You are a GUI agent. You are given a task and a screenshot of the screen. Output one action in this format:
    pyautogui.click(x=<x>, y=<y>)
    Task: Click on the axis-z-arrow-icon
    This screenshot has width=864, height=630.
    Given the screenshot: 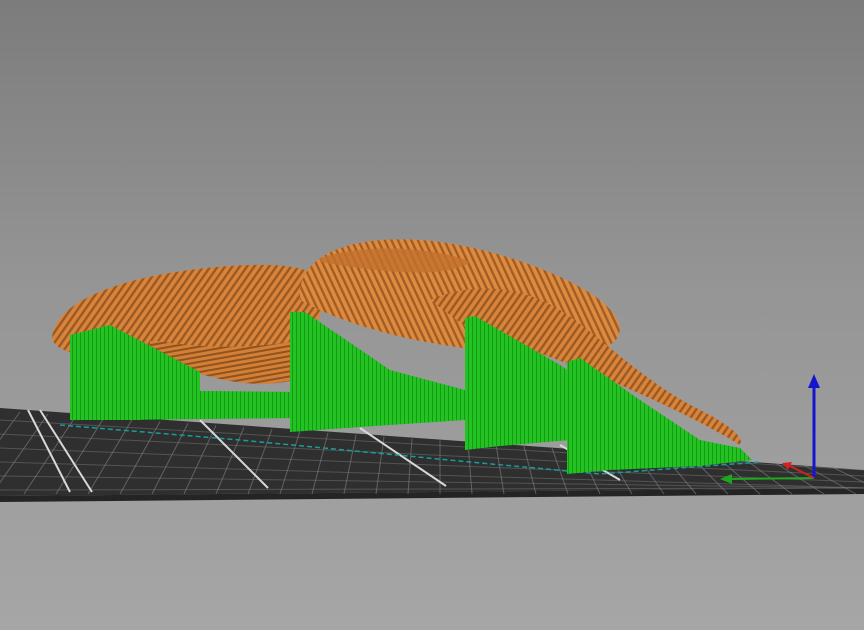 What is the action you would take?
    pyautogui.click(x=814, y=381)
    